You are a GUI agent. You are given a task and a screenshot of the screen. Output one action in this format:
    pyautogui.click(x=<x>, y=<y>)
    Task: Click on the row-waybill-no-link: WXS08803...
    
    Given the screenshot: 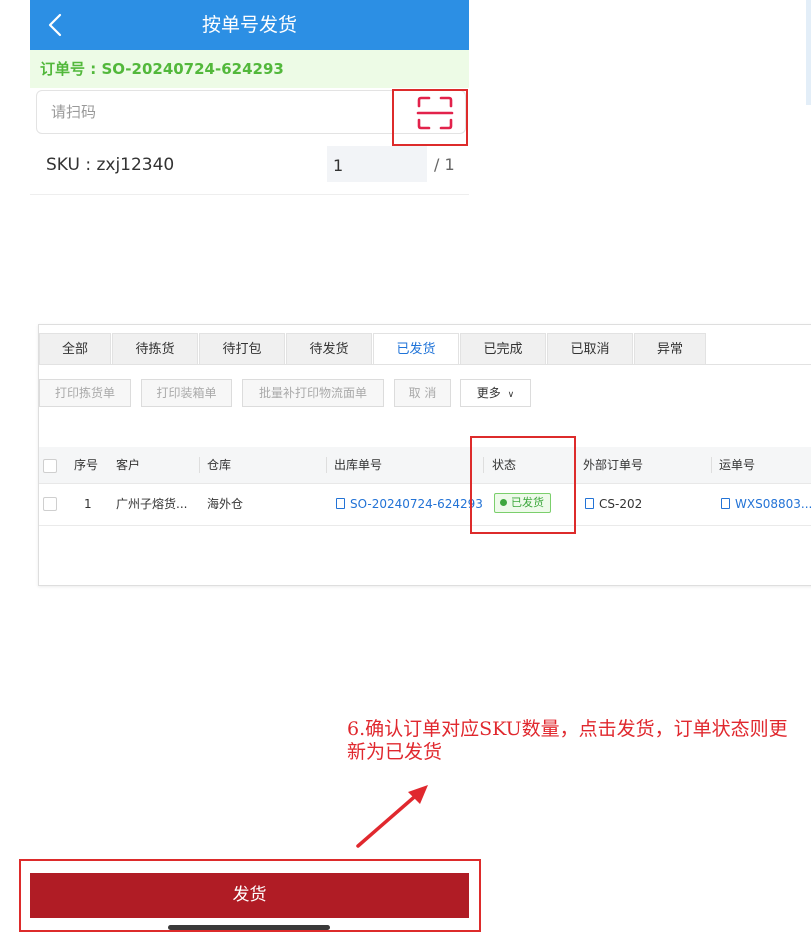 What is the action you would take?
    pyautogui.click(x=766, y=504)
    